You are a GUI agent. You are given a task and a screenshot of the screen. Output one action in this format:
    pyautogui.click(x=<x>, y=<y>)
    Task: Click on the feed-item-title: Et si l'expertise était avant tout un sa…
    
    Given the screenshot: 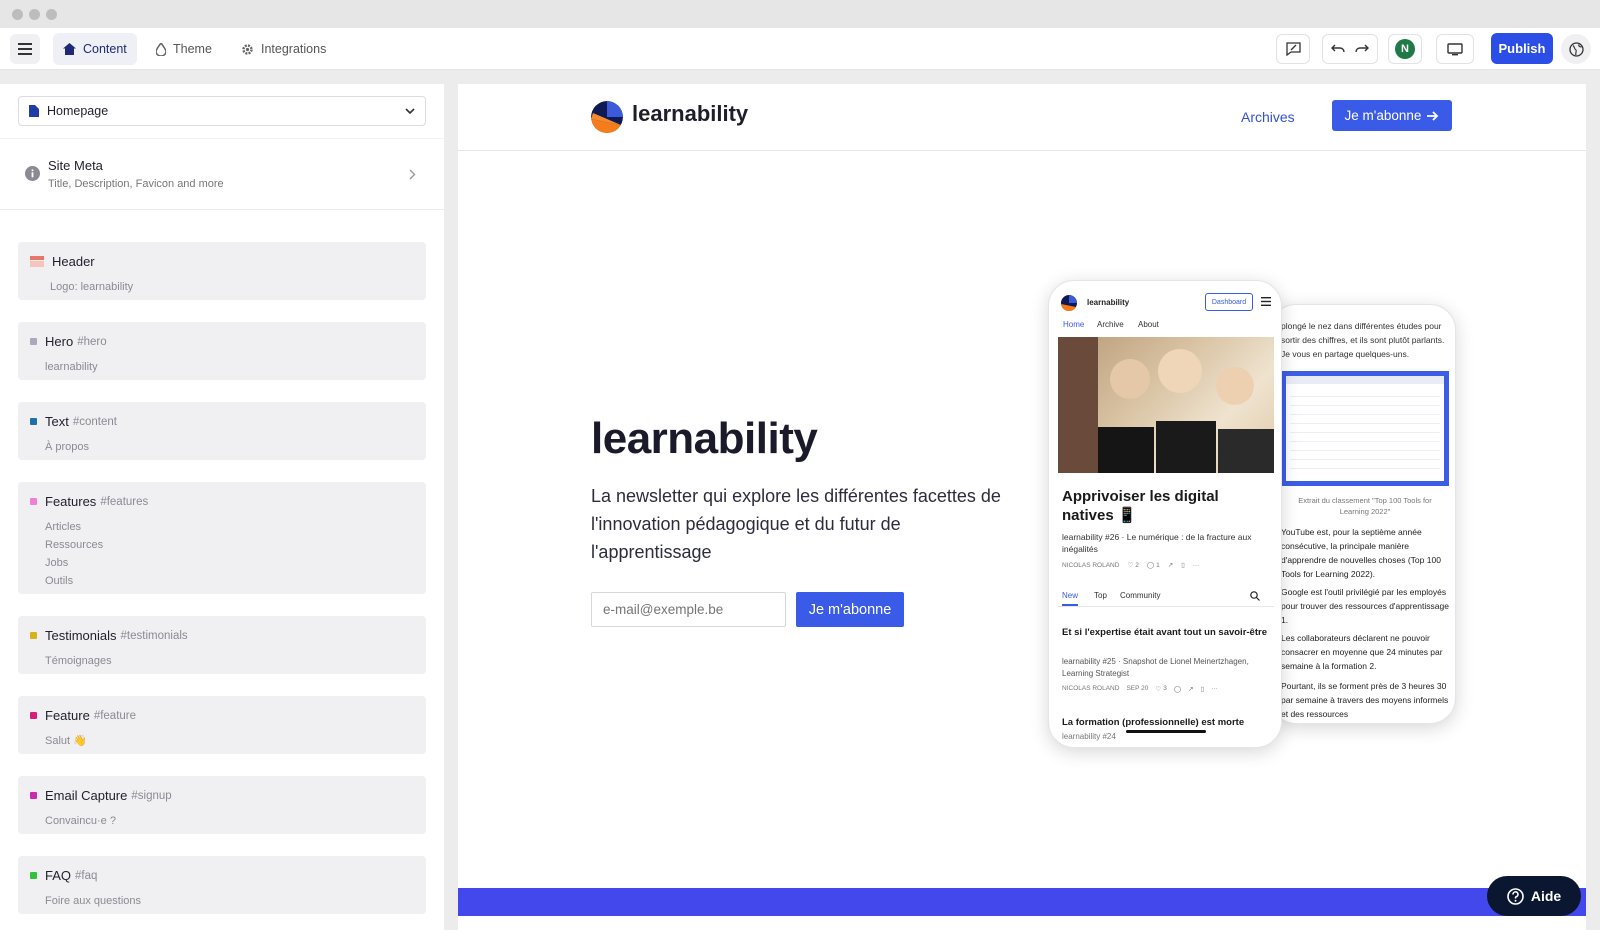 What is the action you would take?
    pyautogui.click(x=1168, y=633)
    